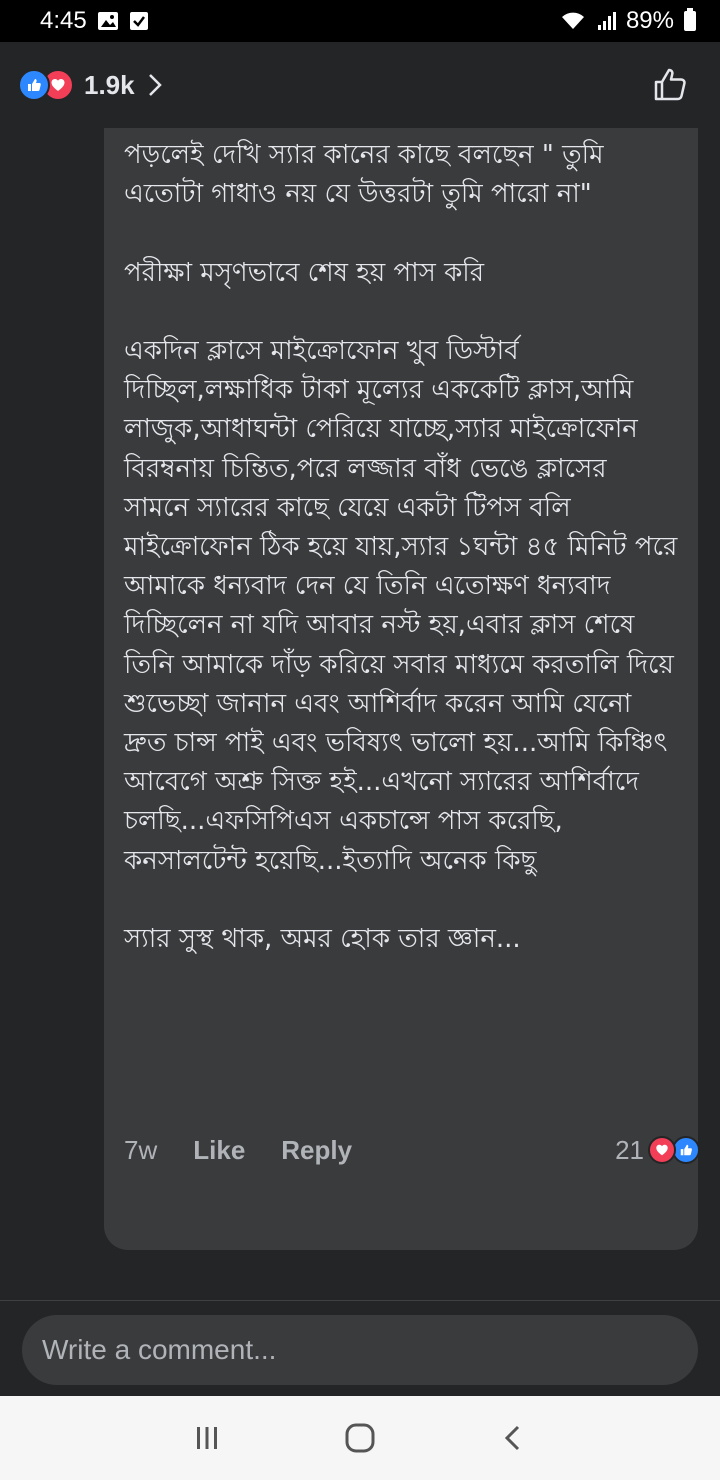 Image resolution: width=720 pixels, height=1480 pixels. What do you see at coordinates (513, 1438) in the screenshot?
I see `back-icon` at bounding box center [513, 1438].